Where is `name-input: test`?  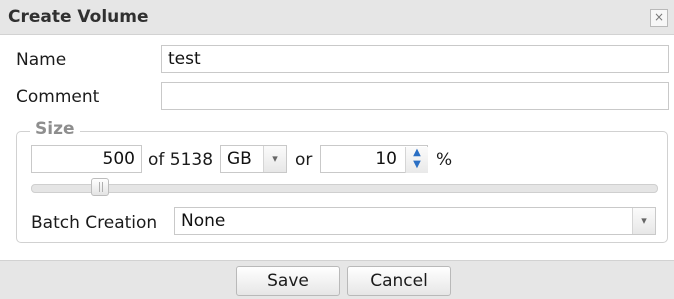
name-input: test is located at coordinates (415, 59).